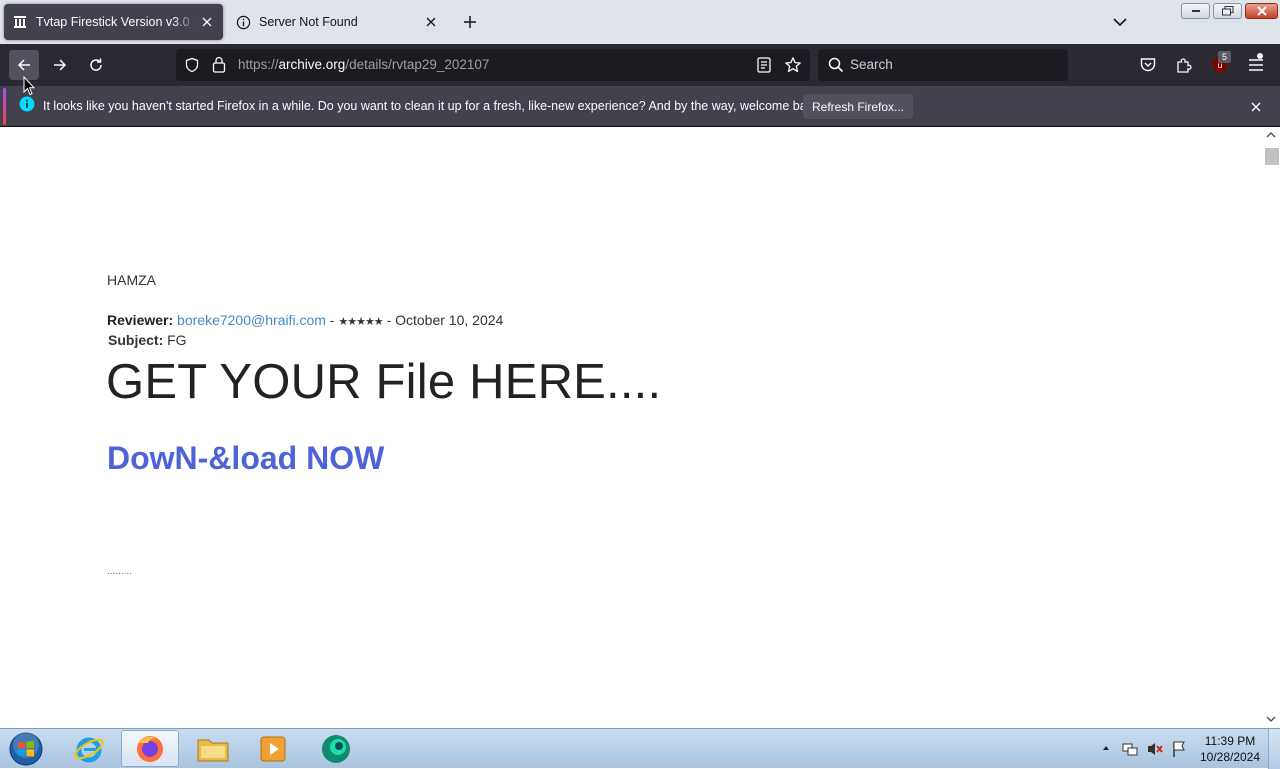 The height and width of the screenshot is (769, 1280). I want to click on minimize-button, so click(1195, 11).